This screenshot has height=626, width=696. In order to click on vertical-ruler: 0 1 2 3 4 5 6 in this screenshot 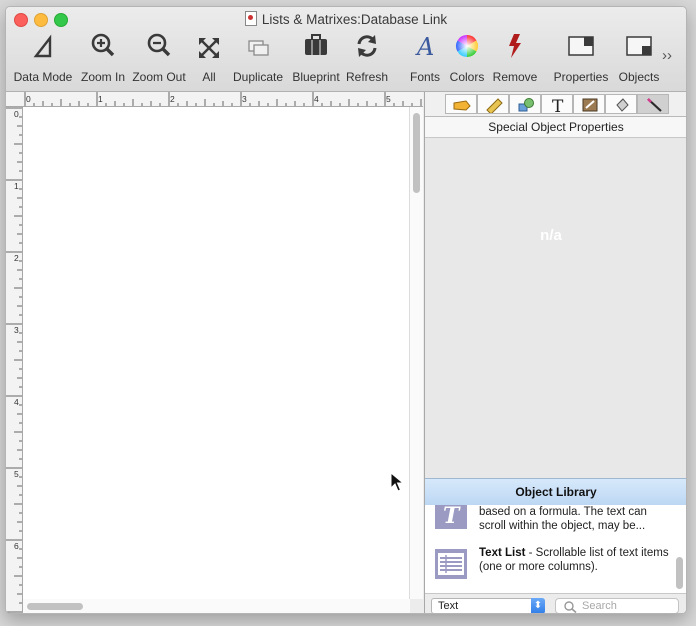, I will do `click(14, 360)`.